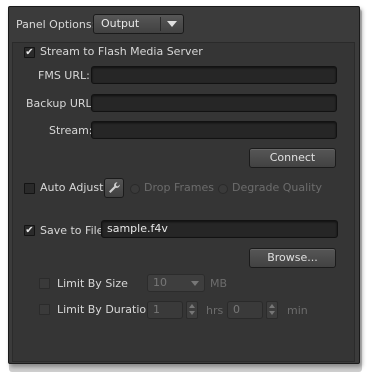  I want to click on hours-field: 1, so click(165, 310).